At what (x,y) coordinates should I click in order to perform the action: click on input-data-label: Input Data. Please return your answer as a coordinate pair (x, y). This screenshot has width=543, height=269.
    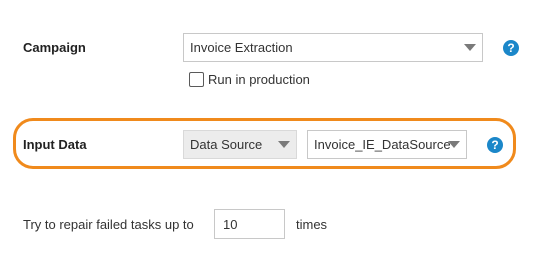
    Looking at the image, I should click on (55, 144).